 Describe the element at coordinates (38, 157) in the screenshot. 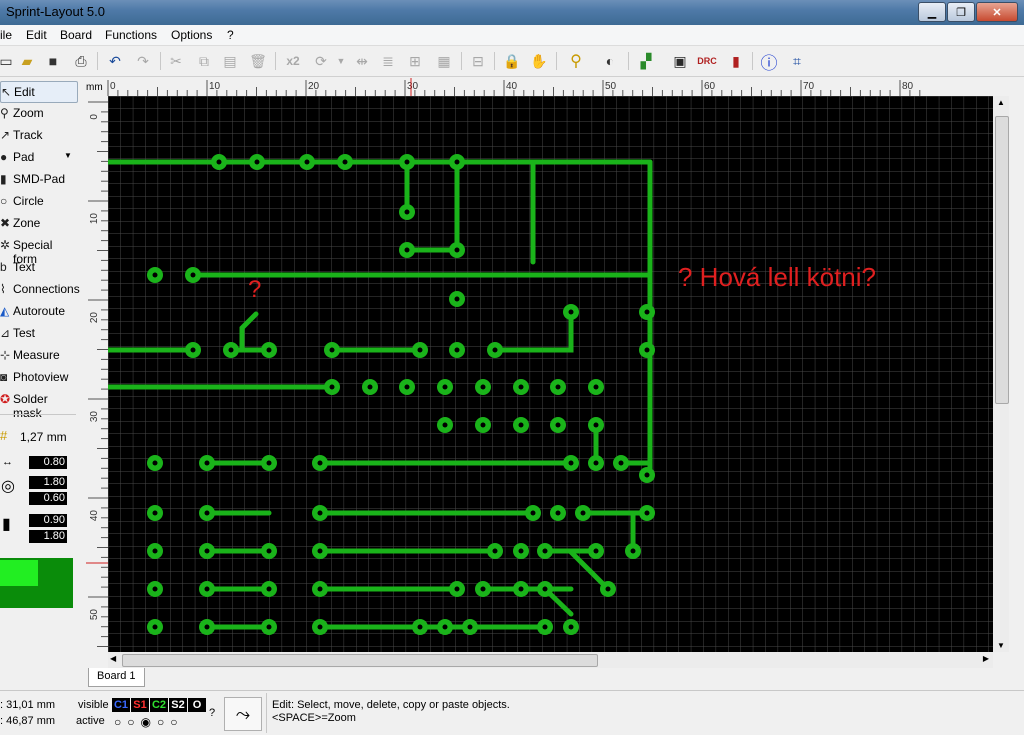

I see `tool-pad: ● Pad ▼` at that location.